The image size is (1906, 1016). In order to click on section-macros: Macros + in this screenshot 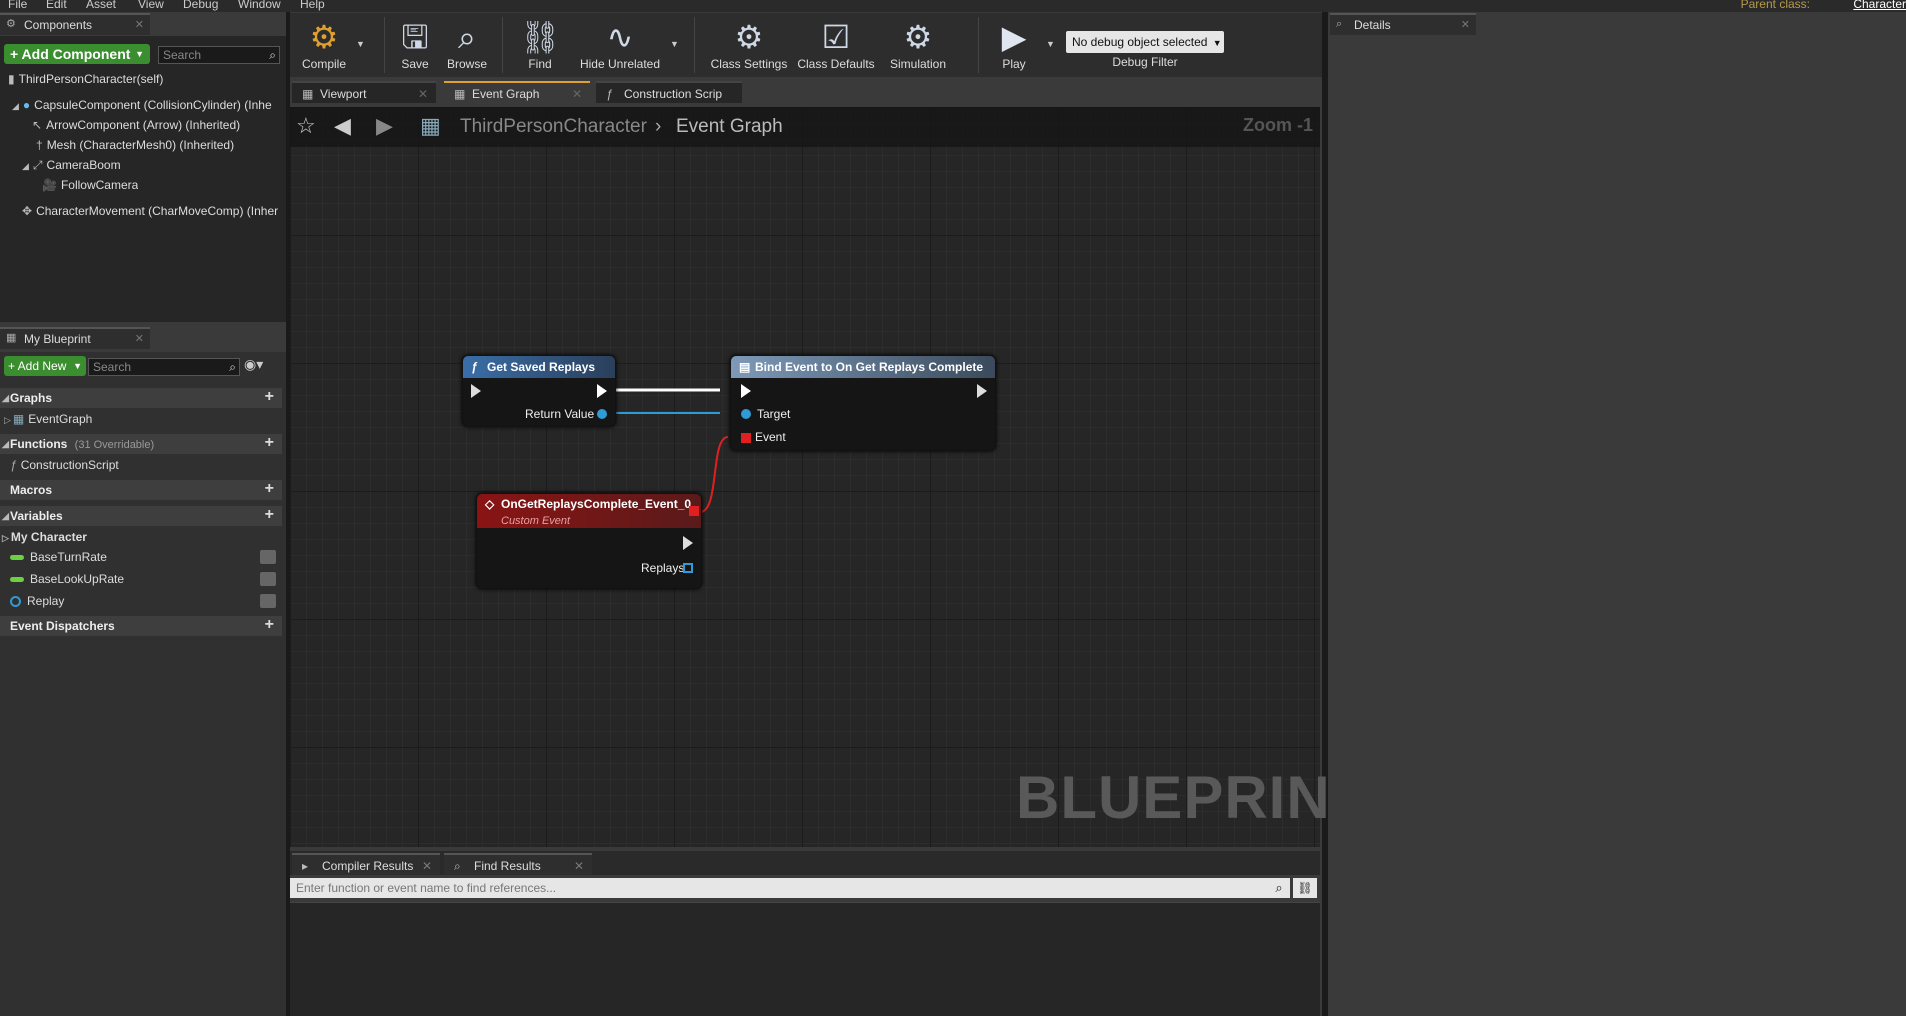, I will do `click(141, 490)`.